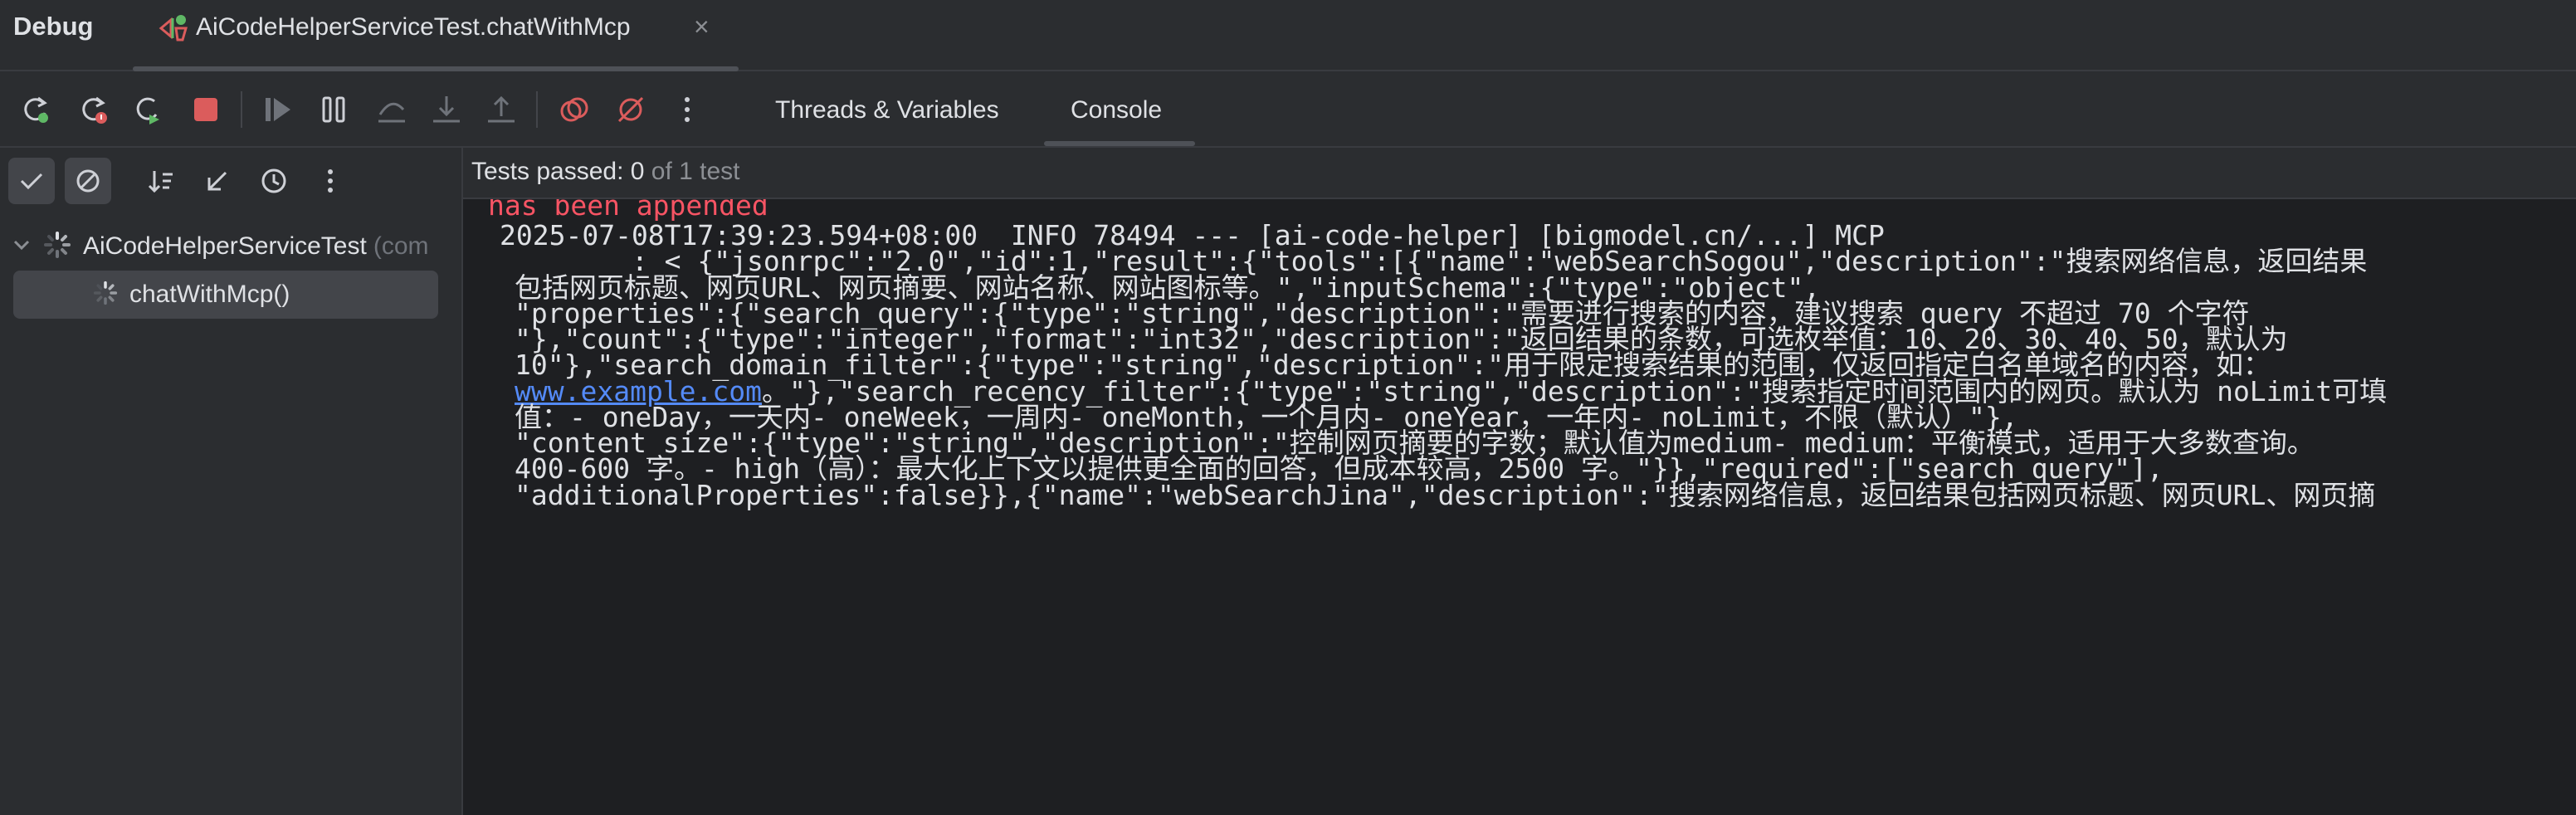  What do you see at coordinates (631, 109) in the screenshot?
I see `mute-breakpoints-icon` at bounding box center [631, 109].